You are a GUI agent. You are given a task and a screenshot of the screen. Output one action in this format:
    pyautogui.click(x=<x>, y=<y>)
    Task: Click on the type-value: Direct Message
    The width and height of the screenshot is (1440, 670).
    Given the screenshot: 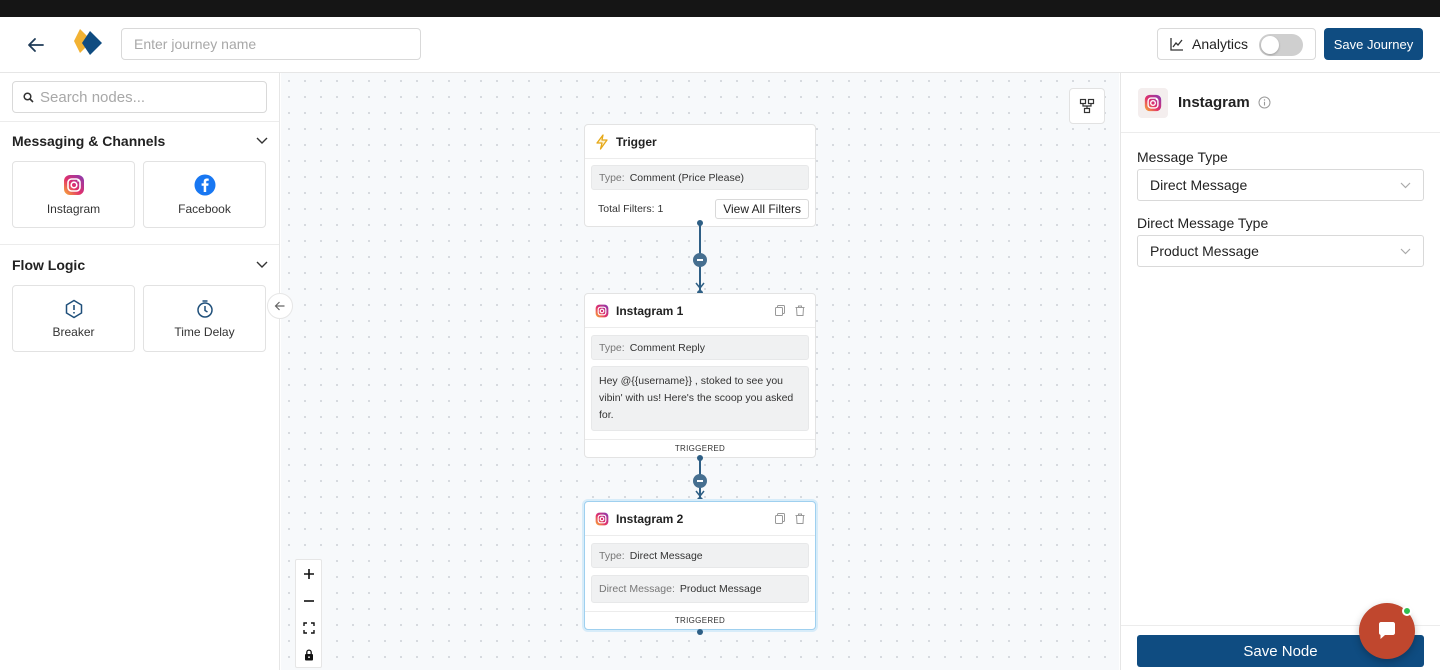 What is the action you would take?
    pyautogui.click(x=666, y=555)
    